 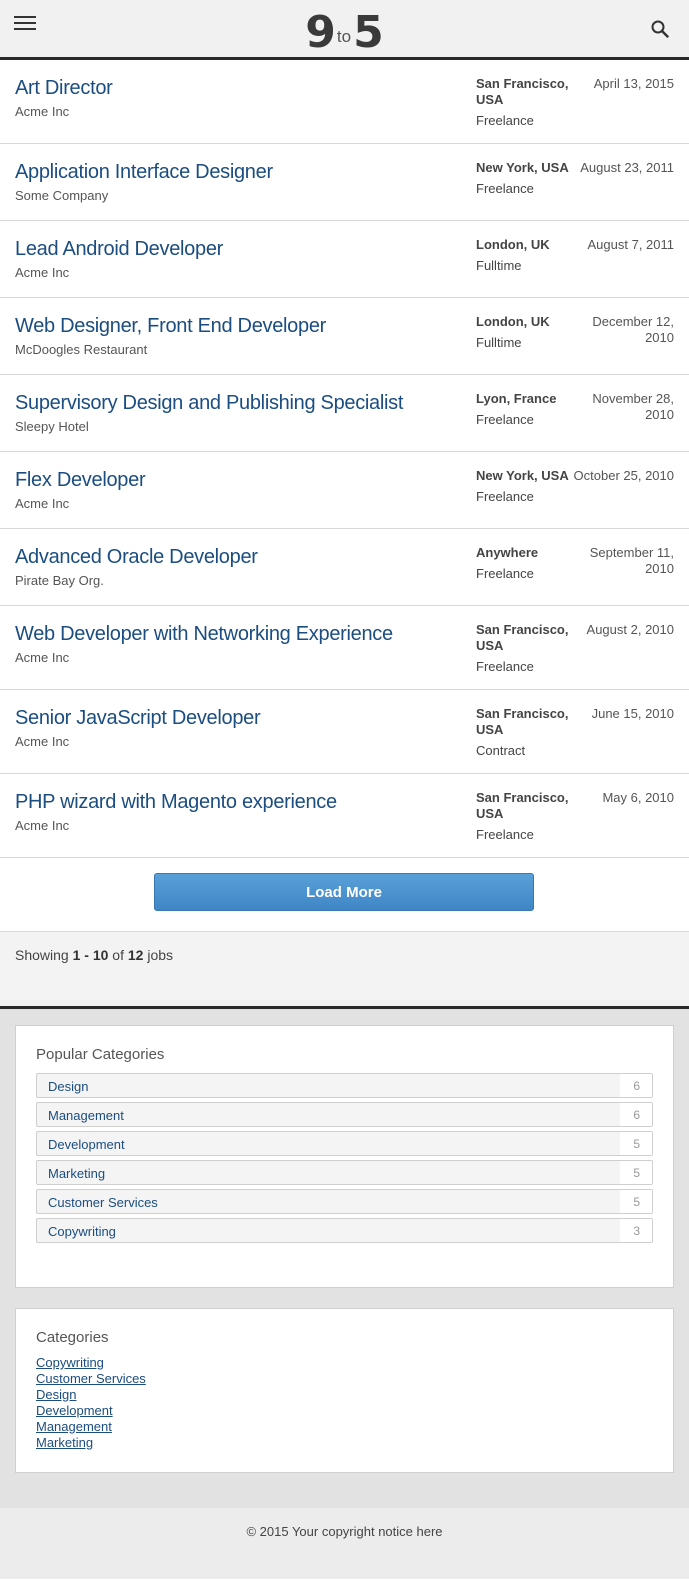 I want to click on popular-category-item: Copywriting 3, so click(x=344, y=1230).